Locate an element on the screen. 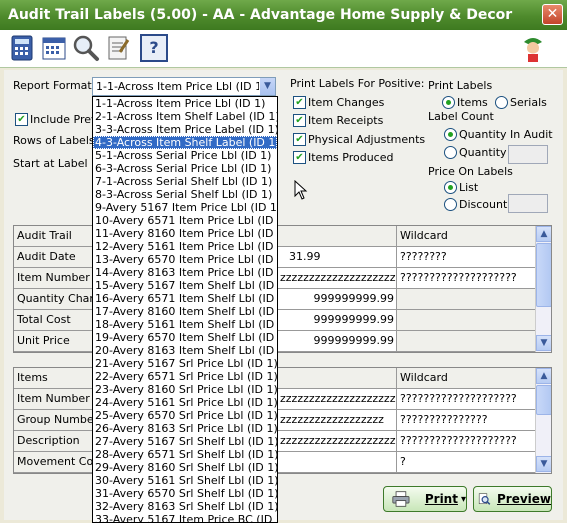 The image size is (567, 523). dropdown-option: 23-Avery 8160 Srl Price Lbl (ID 1) is located at coordinates (185, 389).